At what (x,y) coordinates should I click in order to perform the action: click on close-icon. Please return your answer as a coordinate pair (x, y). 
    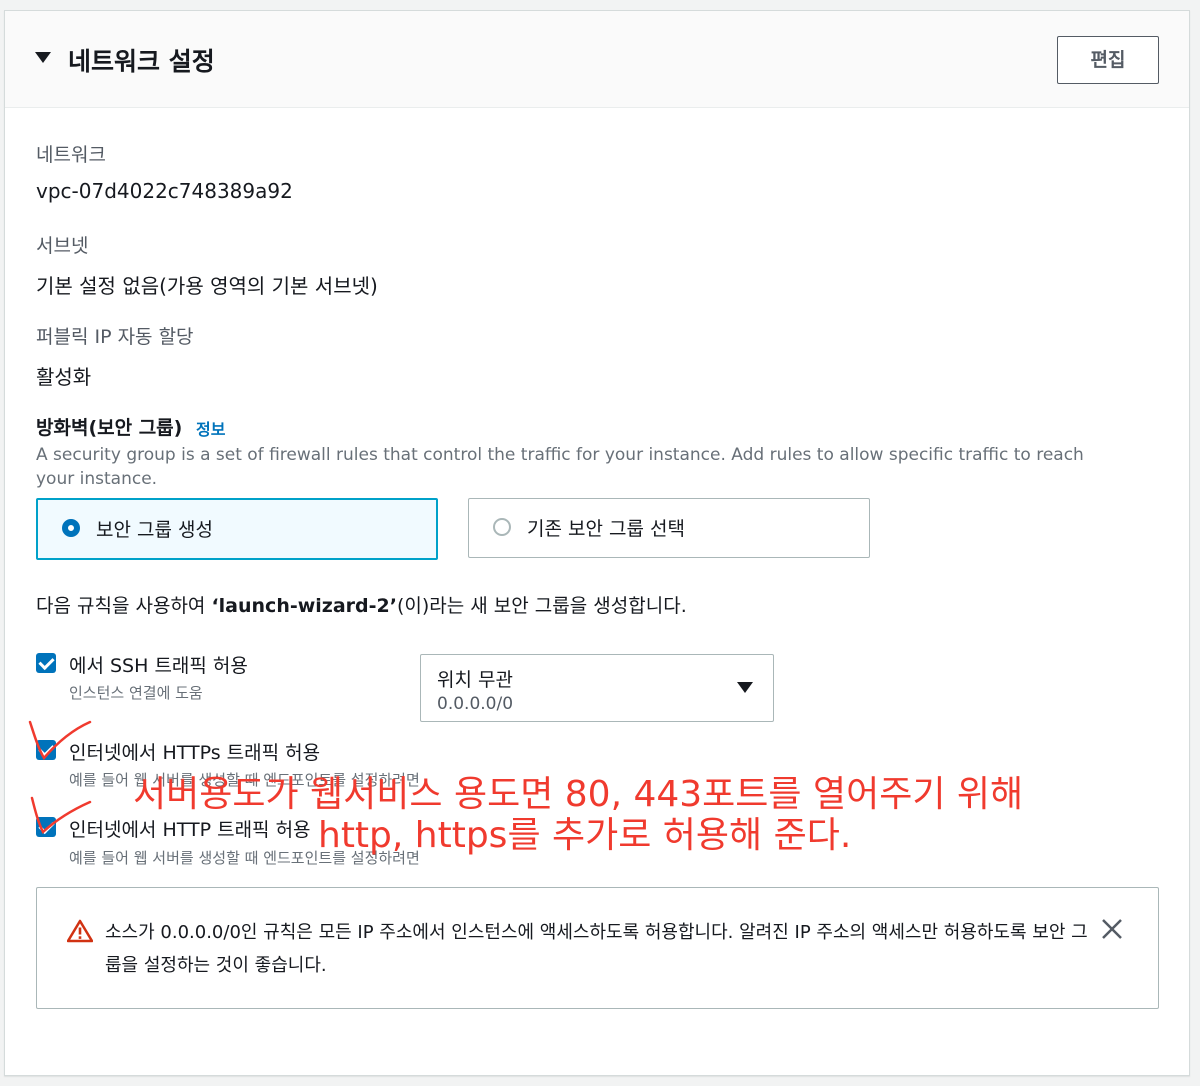
    Looking at the image, I should click on (1112, 929).